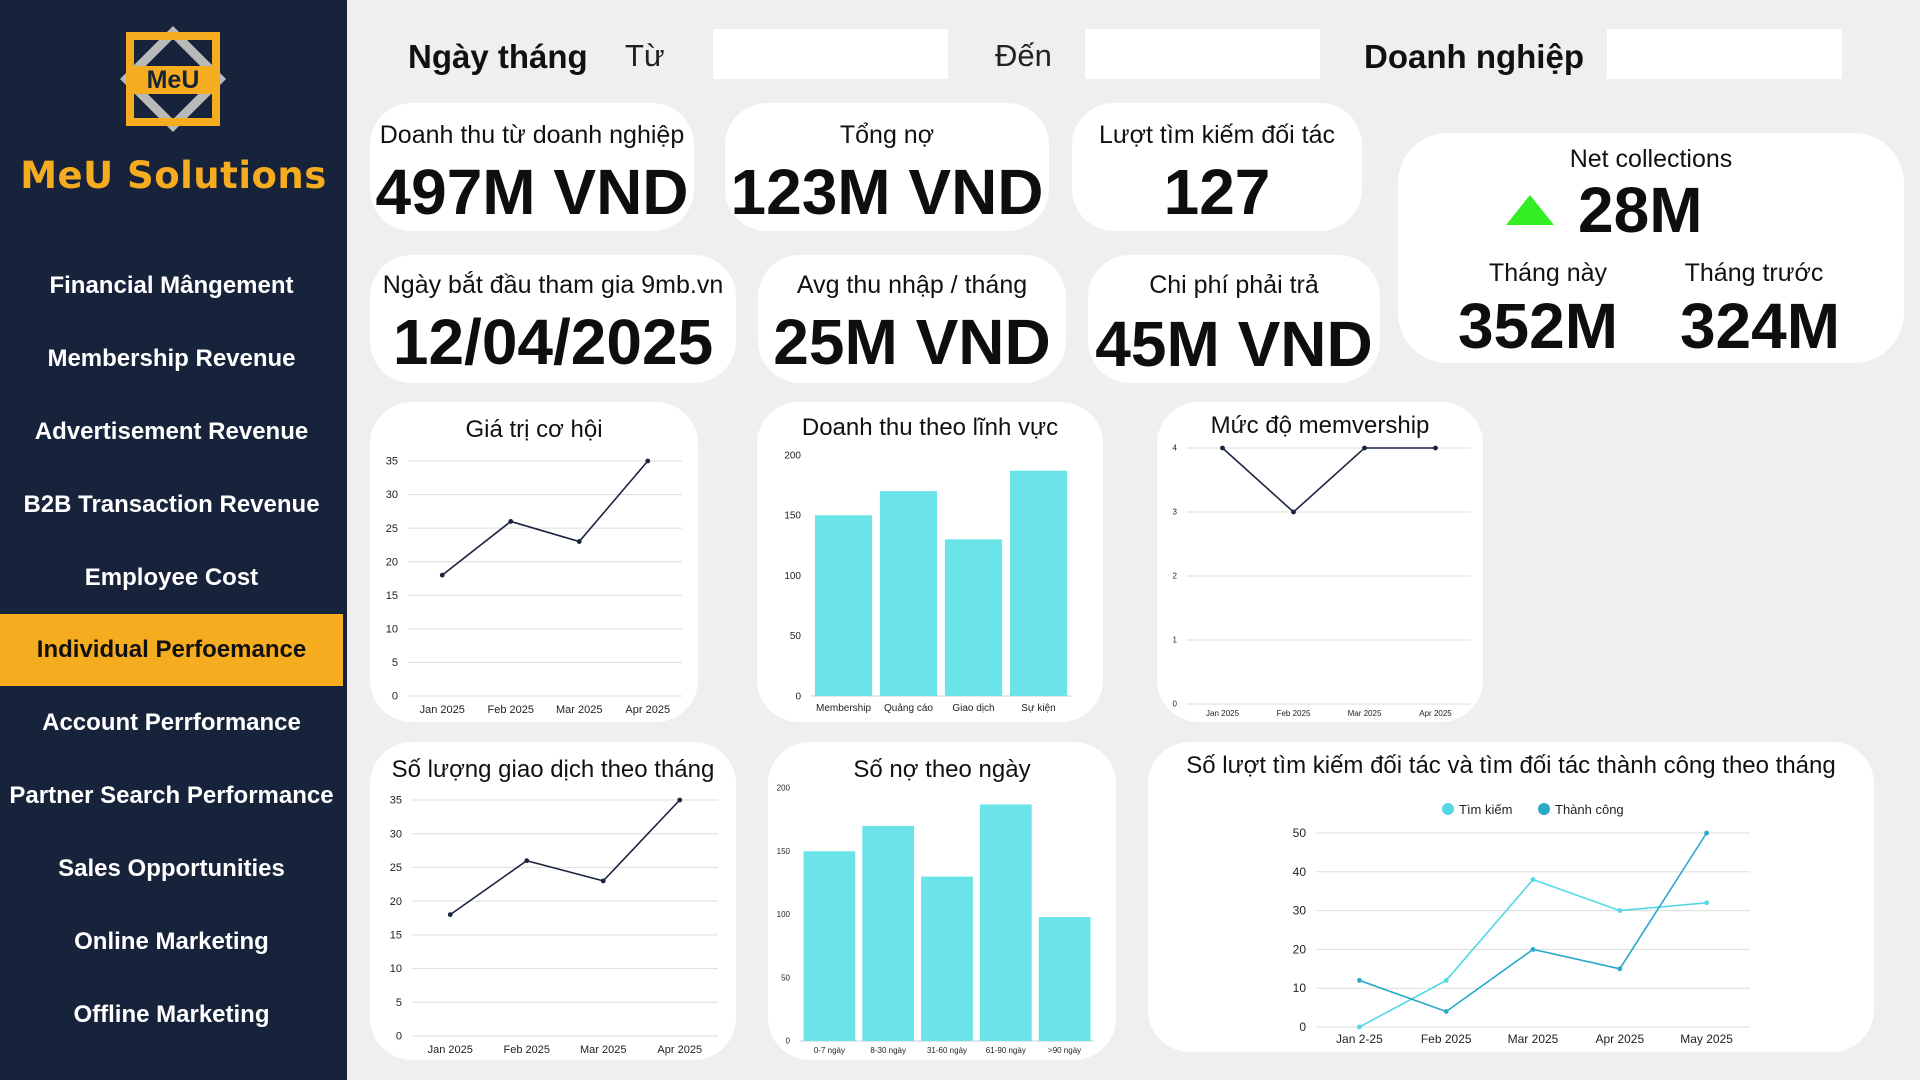  I want to click on join-date-card: Ngày bắt đầu tham gia 9mb.vn 12/04/2025, so click(553, 319).